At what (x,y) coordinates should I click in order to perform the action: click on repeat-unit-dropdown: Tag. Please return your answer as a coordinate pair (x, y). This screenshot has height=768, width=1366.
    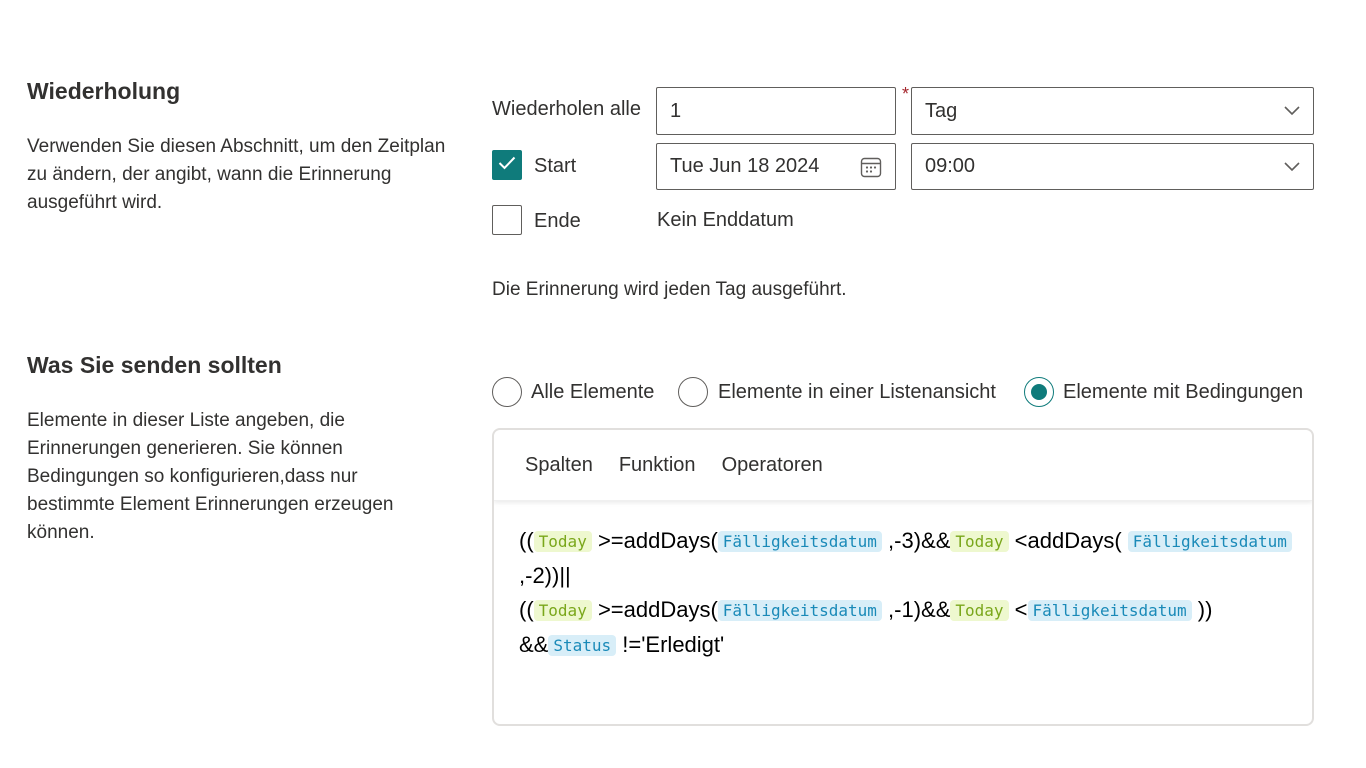
    Looking at the image, I should click on (1112, 111).